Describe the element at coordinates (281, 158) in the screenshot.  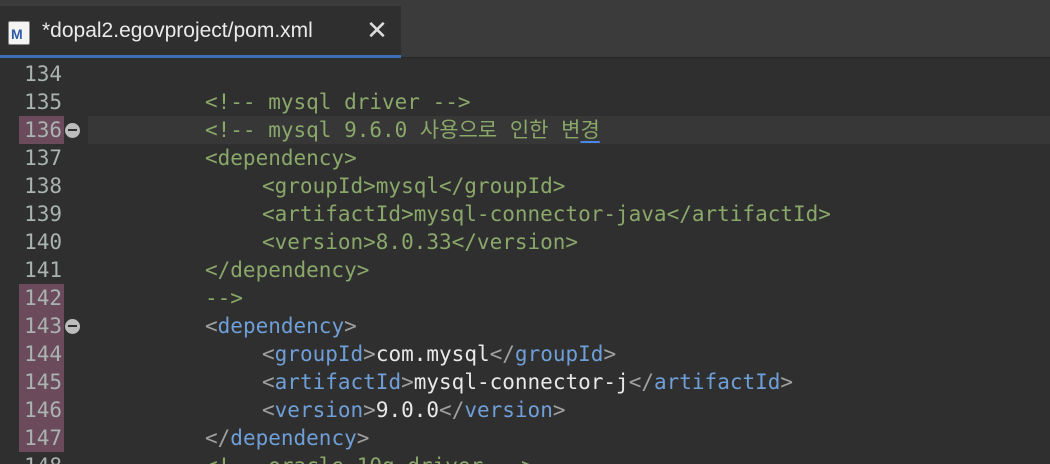
I see `xml-comment: <dependency>` at that location.